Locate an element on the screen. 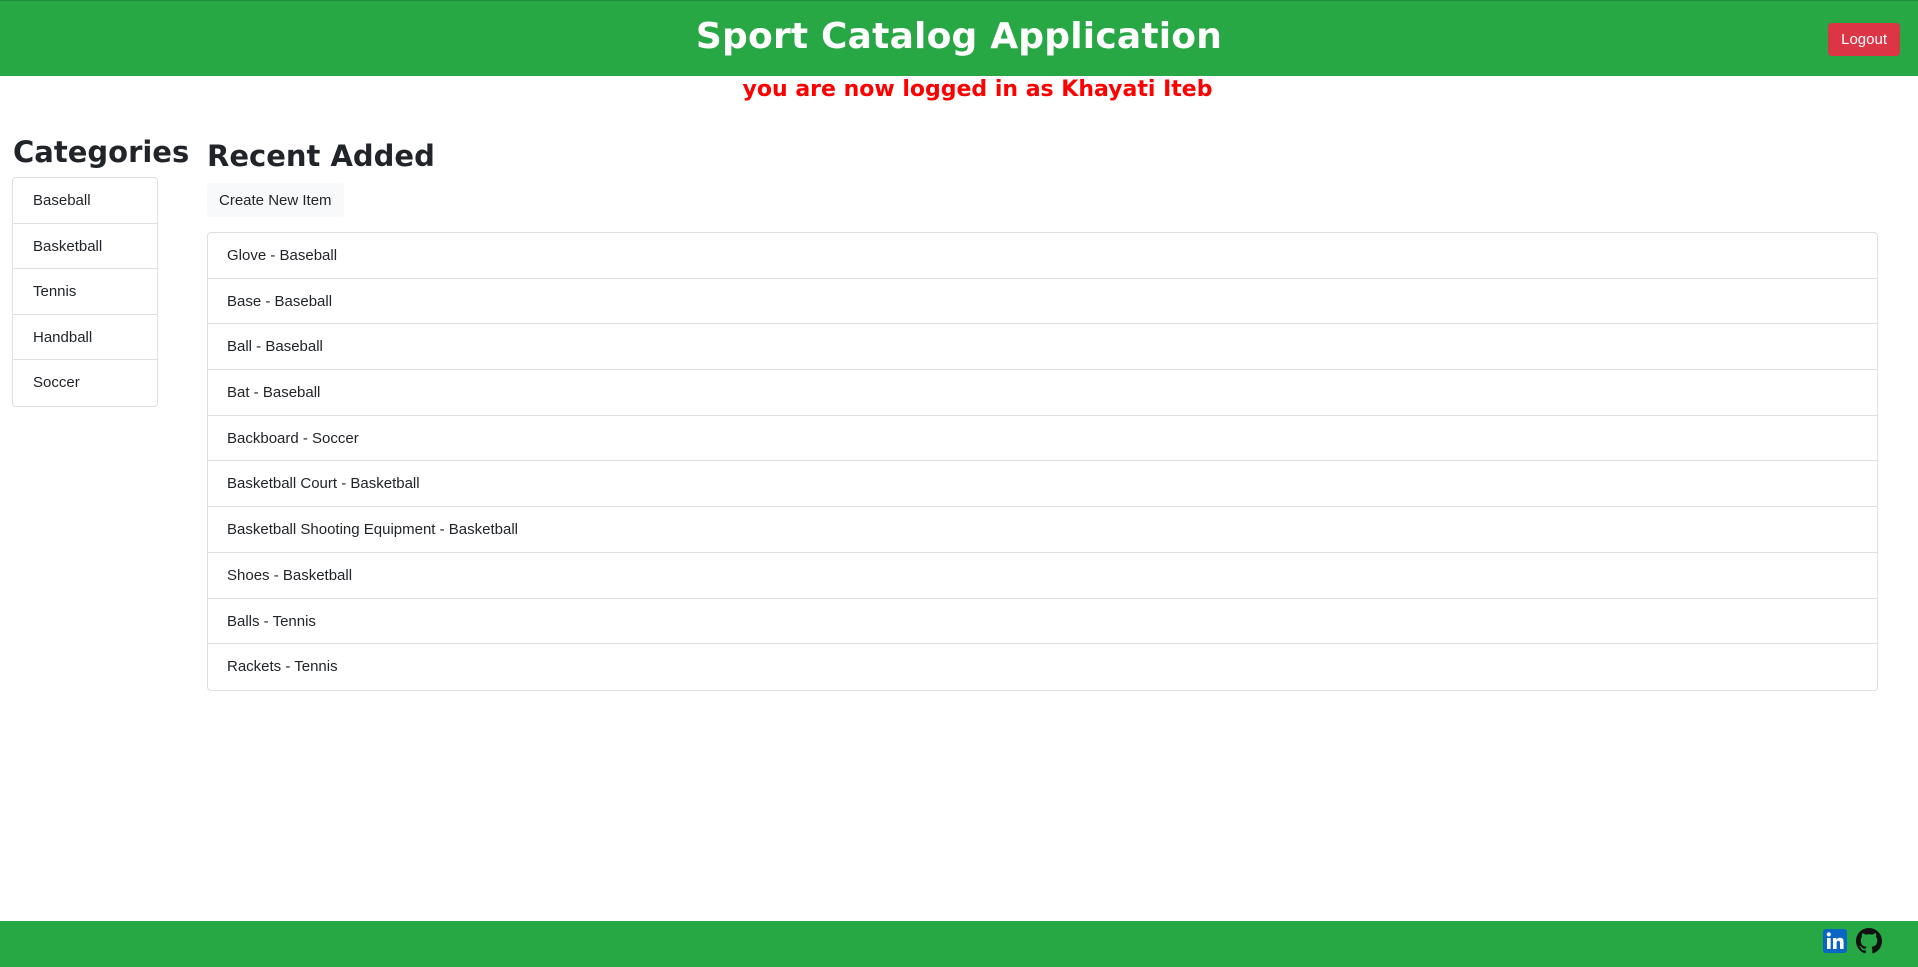  logout-button: Logout is located at coordinates (1864, 39).